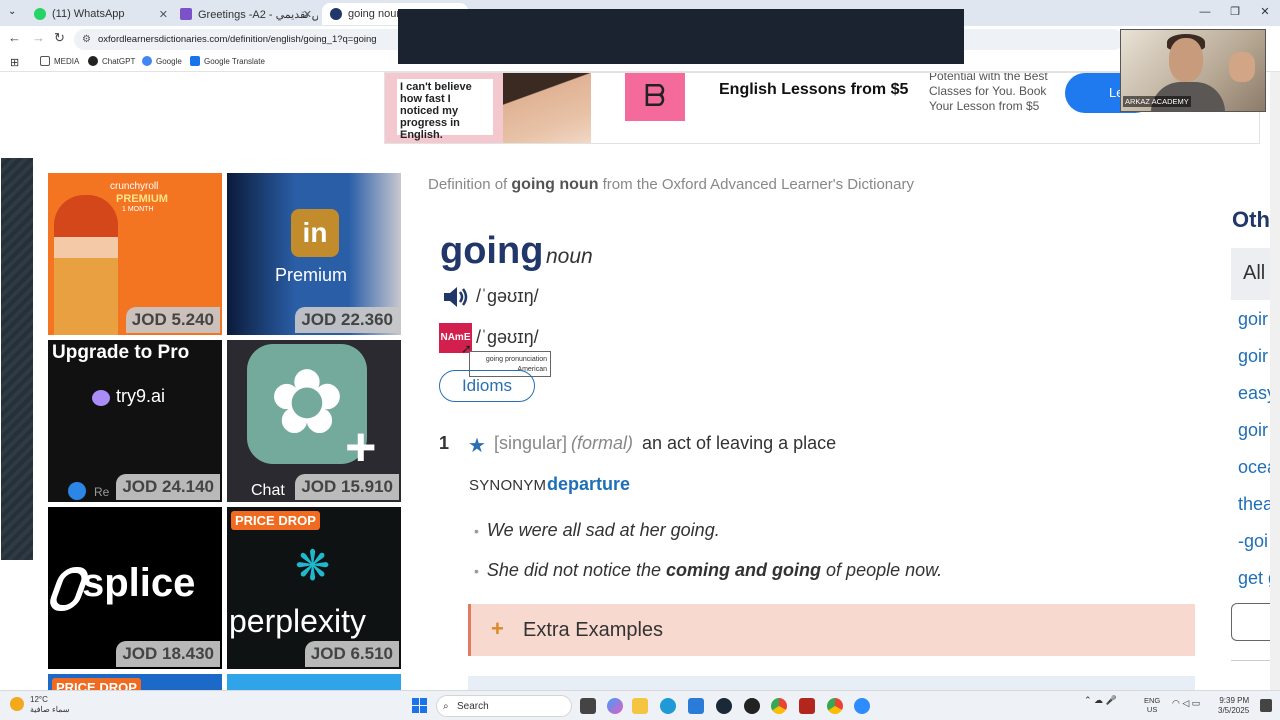 The image size is (1280, 720). I want to click on bookmark-chatgpt: ChatGPT, so click(111, 61).